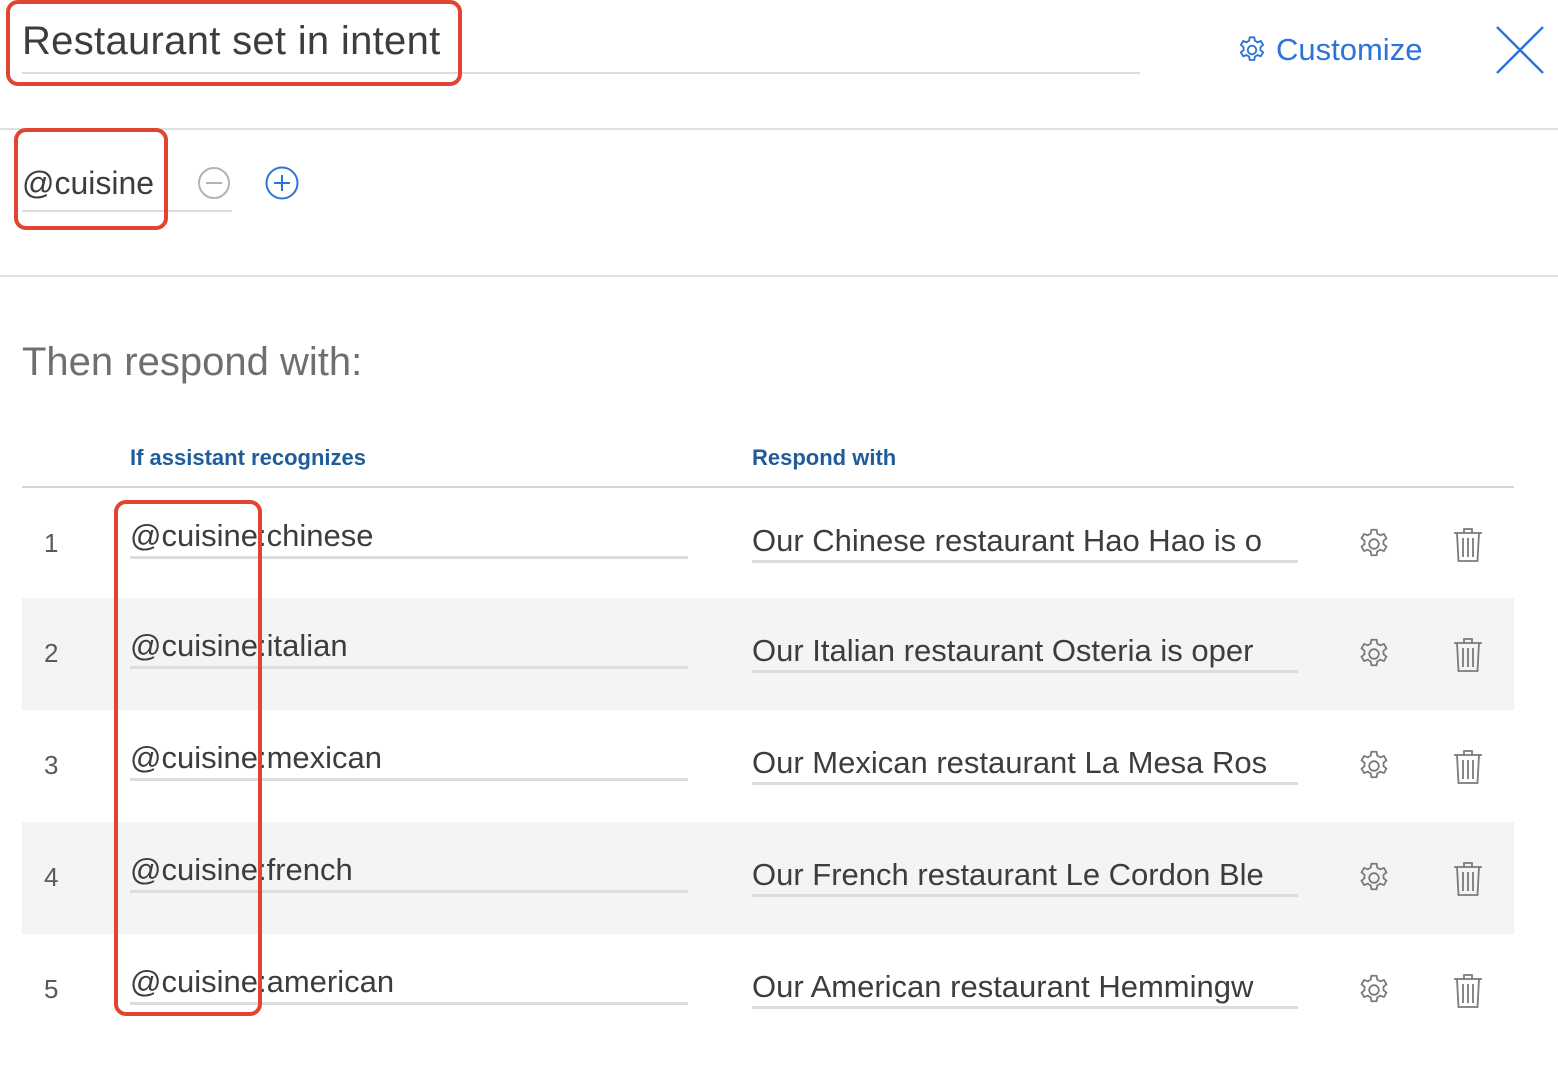 Image resolution: width=1558 pixels, height=1074 pixels. Describe the element at coordinates (51, 989) in the screenshot. I see `row-number: 5` at that location.